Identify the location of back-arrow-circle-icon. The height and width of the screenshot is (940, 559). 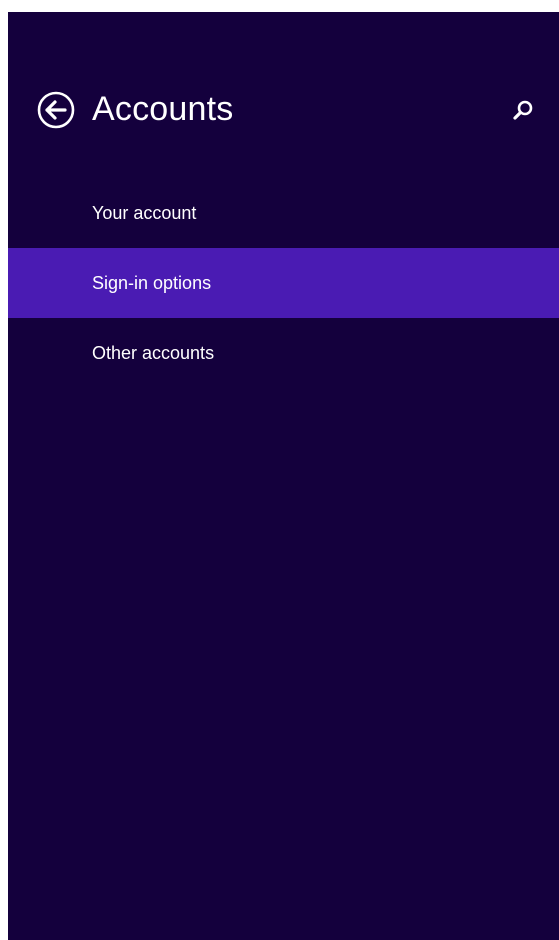
(56, 110).